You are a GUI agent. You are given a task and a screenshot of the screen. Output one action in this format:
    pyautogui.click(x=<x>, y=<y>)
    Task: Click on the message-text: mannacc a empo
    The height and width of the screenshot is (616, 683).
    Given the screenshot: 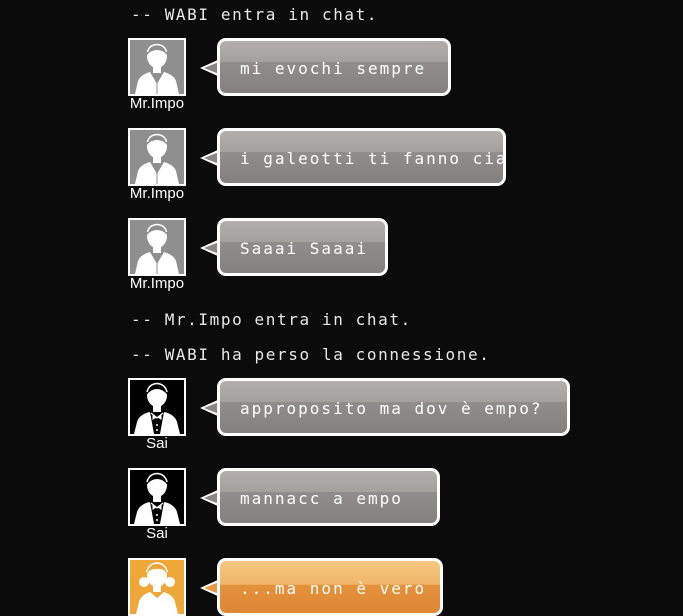 What is the action you would take?
    pyautogui.click(x=321, y=498)
    